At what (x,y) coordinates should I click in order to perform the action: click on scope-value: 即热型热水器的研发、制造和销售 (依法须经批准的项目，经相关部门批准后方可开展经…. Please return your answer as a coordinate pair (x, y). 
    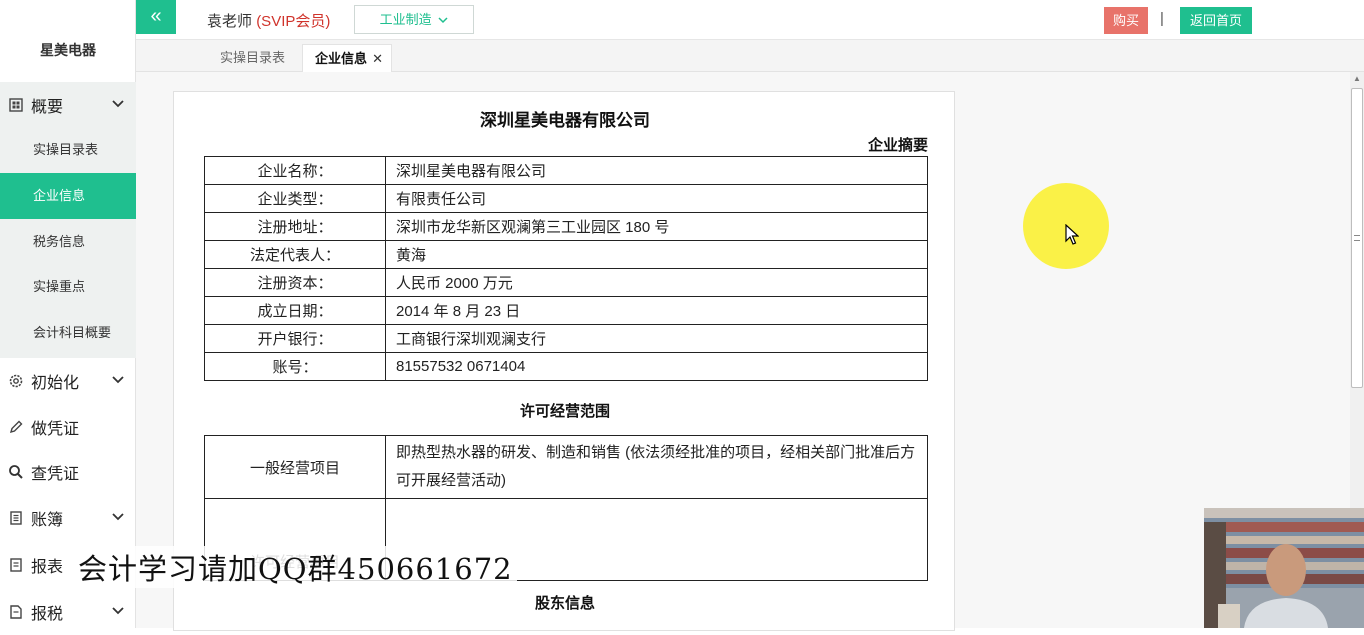
    Looking at the image, I should click on (656, 467).